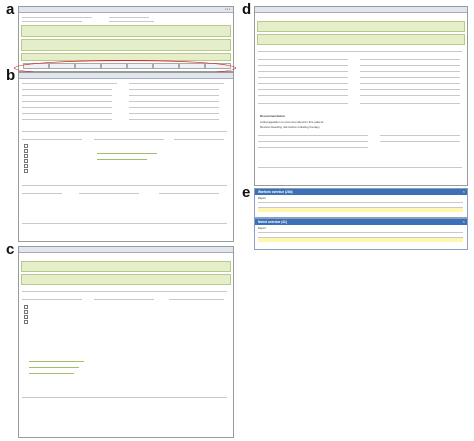 The height and width of the screenshot is (441, 474). I want to click on panel-label-d: d, so click(247, 9).